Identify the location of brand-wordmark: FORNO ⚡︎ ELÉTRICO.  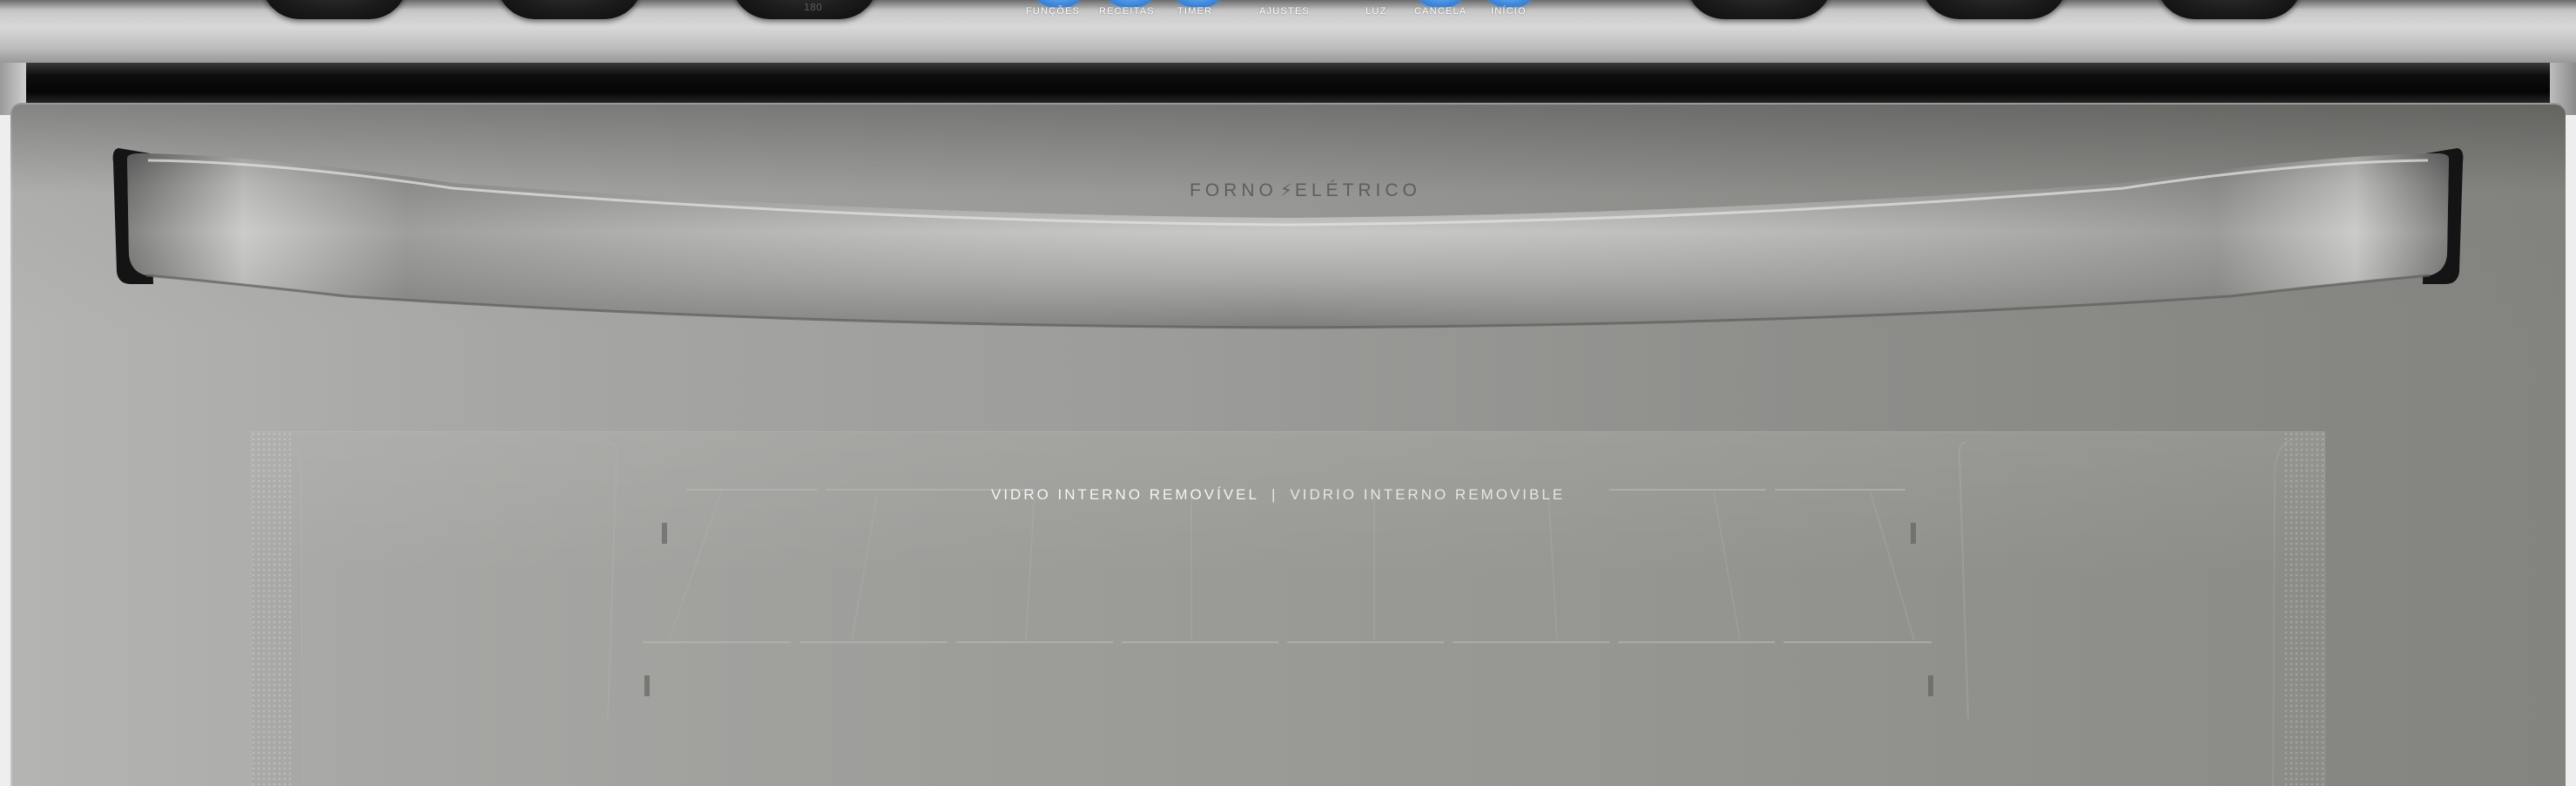
(1305, 190).